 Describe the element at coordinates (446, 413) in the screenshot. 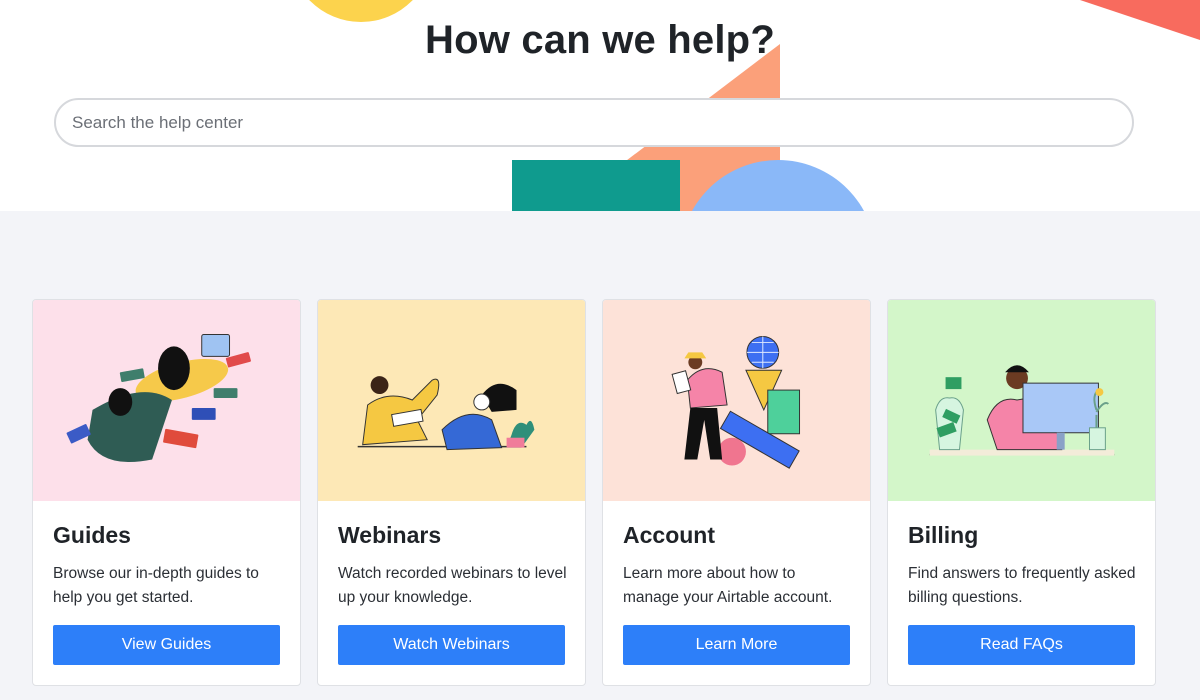

I see `people-celebrating-illustration` at that location.